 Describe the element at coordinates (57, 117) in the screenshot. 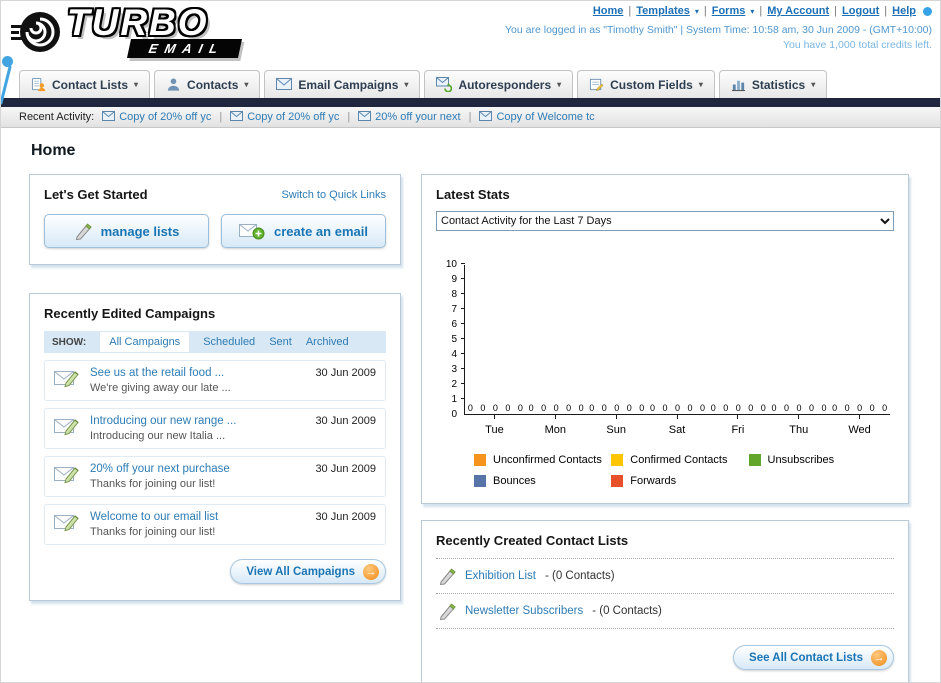

I see `recent-activity-label: Recent Activity:` at that location.